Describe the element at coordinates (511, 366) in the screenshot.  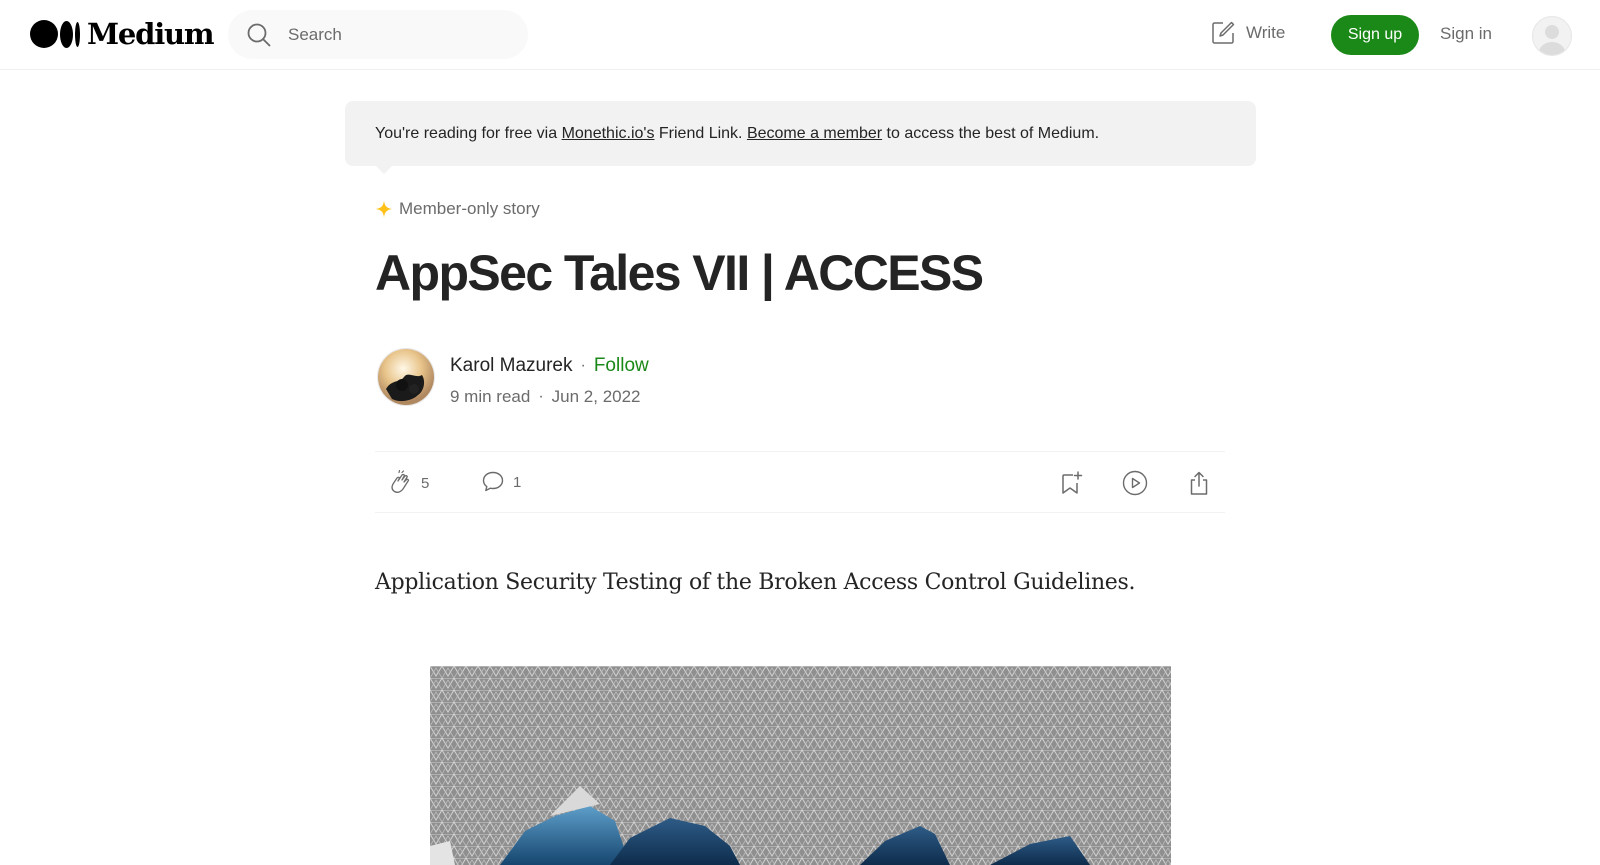
I see `author-name: Karol Mazurek` at that location.